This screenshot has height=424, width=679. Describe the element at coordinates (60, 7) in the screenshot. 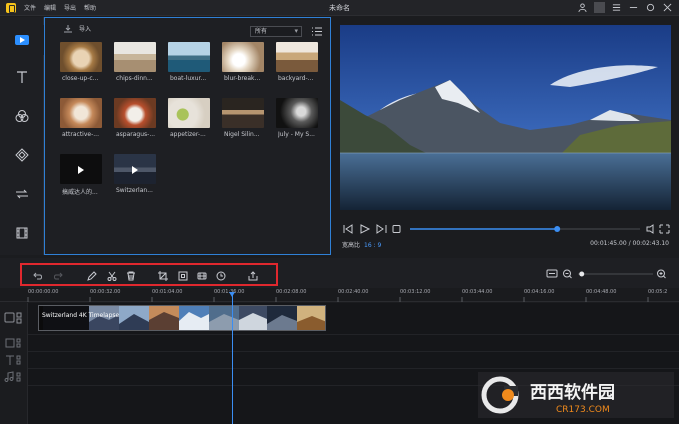

I see `menu-bar: 文件 编辑 导出 帮助` at that location.